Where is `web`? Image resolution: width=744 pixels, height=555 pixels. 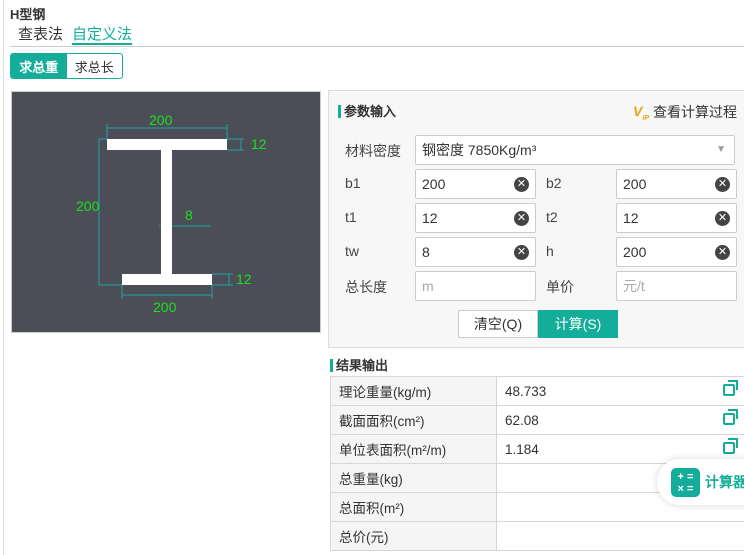 web is located at coordinates (166, 212).